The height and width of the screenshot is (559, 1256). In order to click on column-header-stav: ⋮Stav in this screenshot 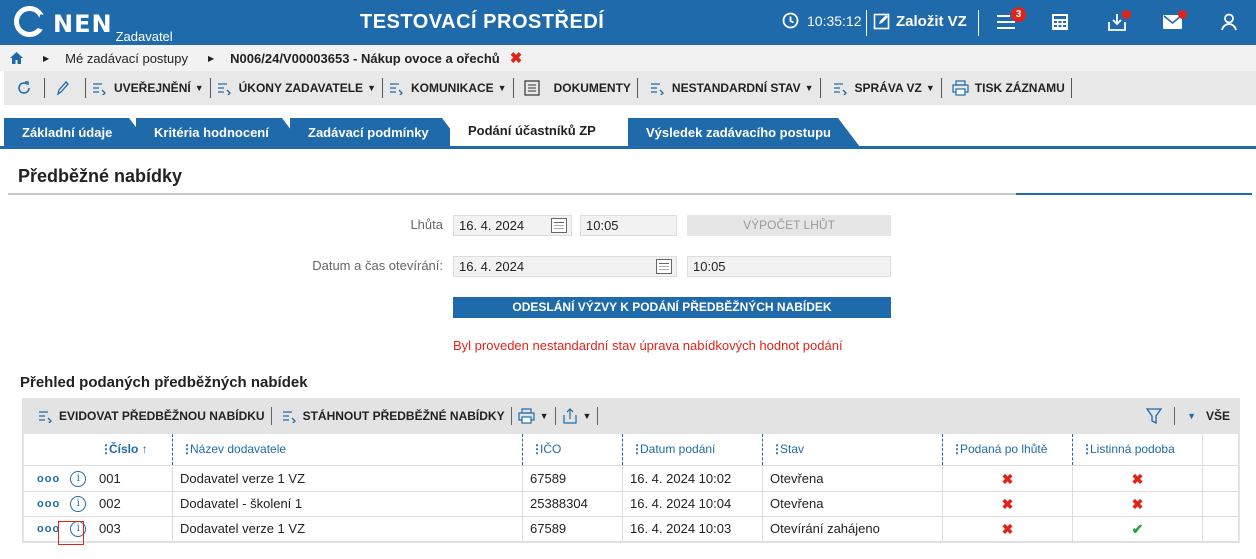, I will do `click(852, 449)`.